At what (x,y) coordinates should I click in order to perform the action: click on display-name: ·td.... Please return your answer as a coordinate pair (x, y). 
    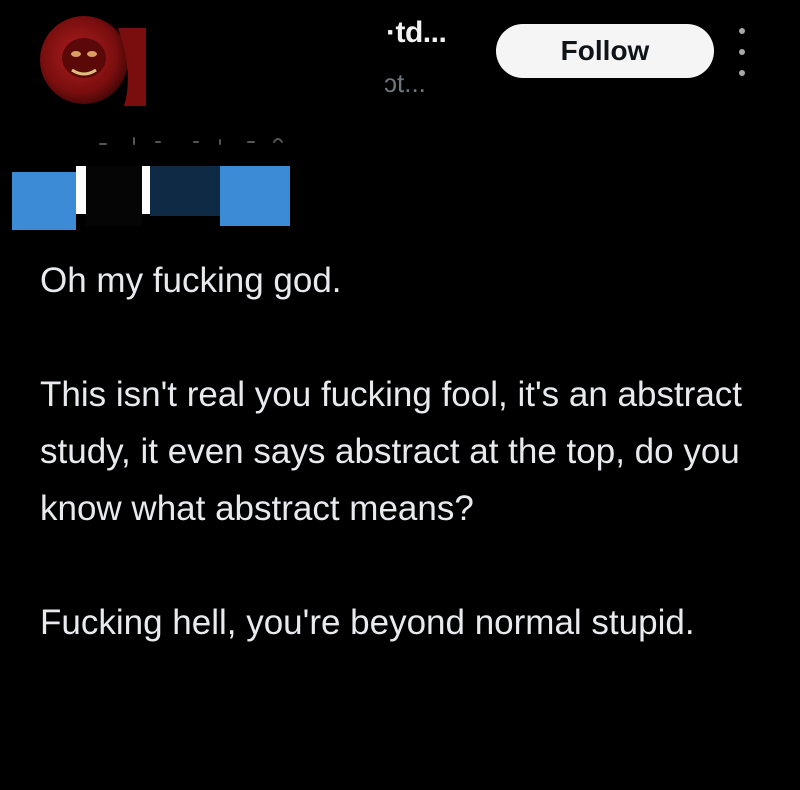
    Looking at the image, I should click on (416, 33).